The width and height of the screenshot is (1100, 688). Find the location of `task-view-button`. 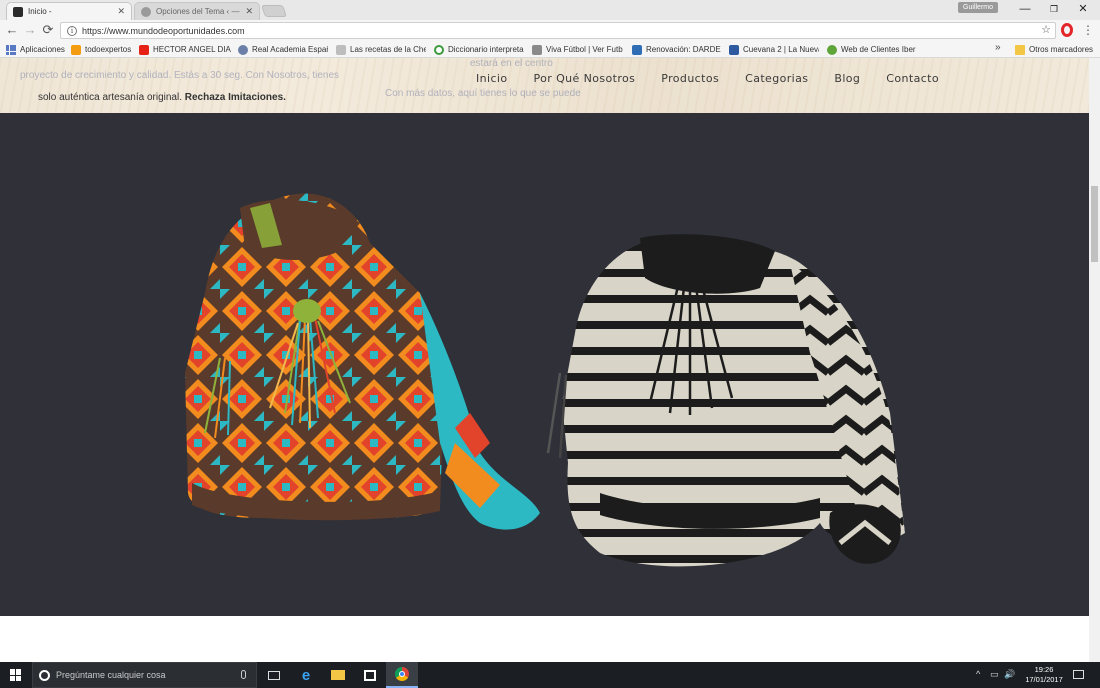

task-view-button is located at coordinates (274, 675).